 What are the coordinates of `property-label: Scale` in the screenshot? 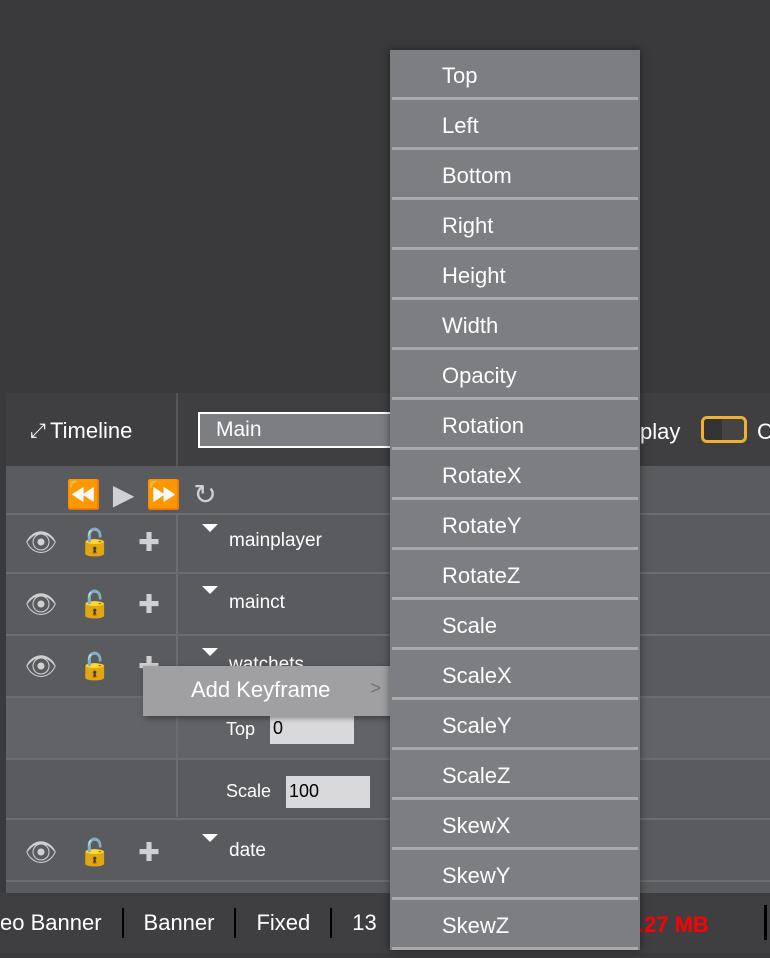 It's located at (249, 791).